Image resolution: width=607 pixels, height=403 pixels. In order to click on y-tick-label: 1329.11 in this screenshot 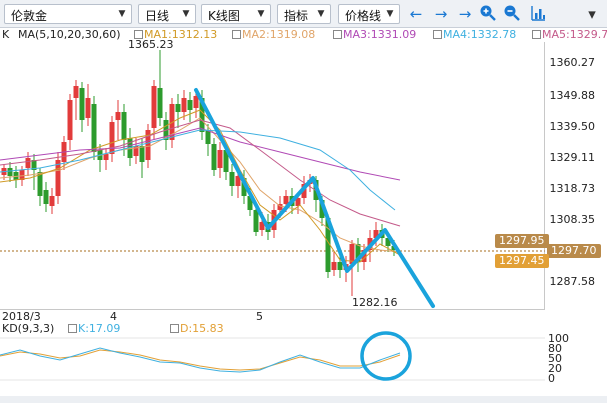, I will do `click(572, 157)`.